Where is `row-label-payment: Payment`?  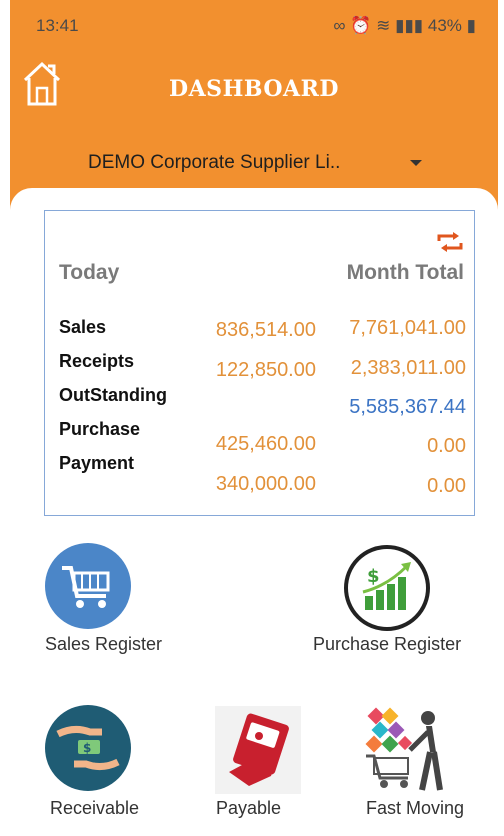 row-label-payment: Payment is located at coordinates (97, 463).